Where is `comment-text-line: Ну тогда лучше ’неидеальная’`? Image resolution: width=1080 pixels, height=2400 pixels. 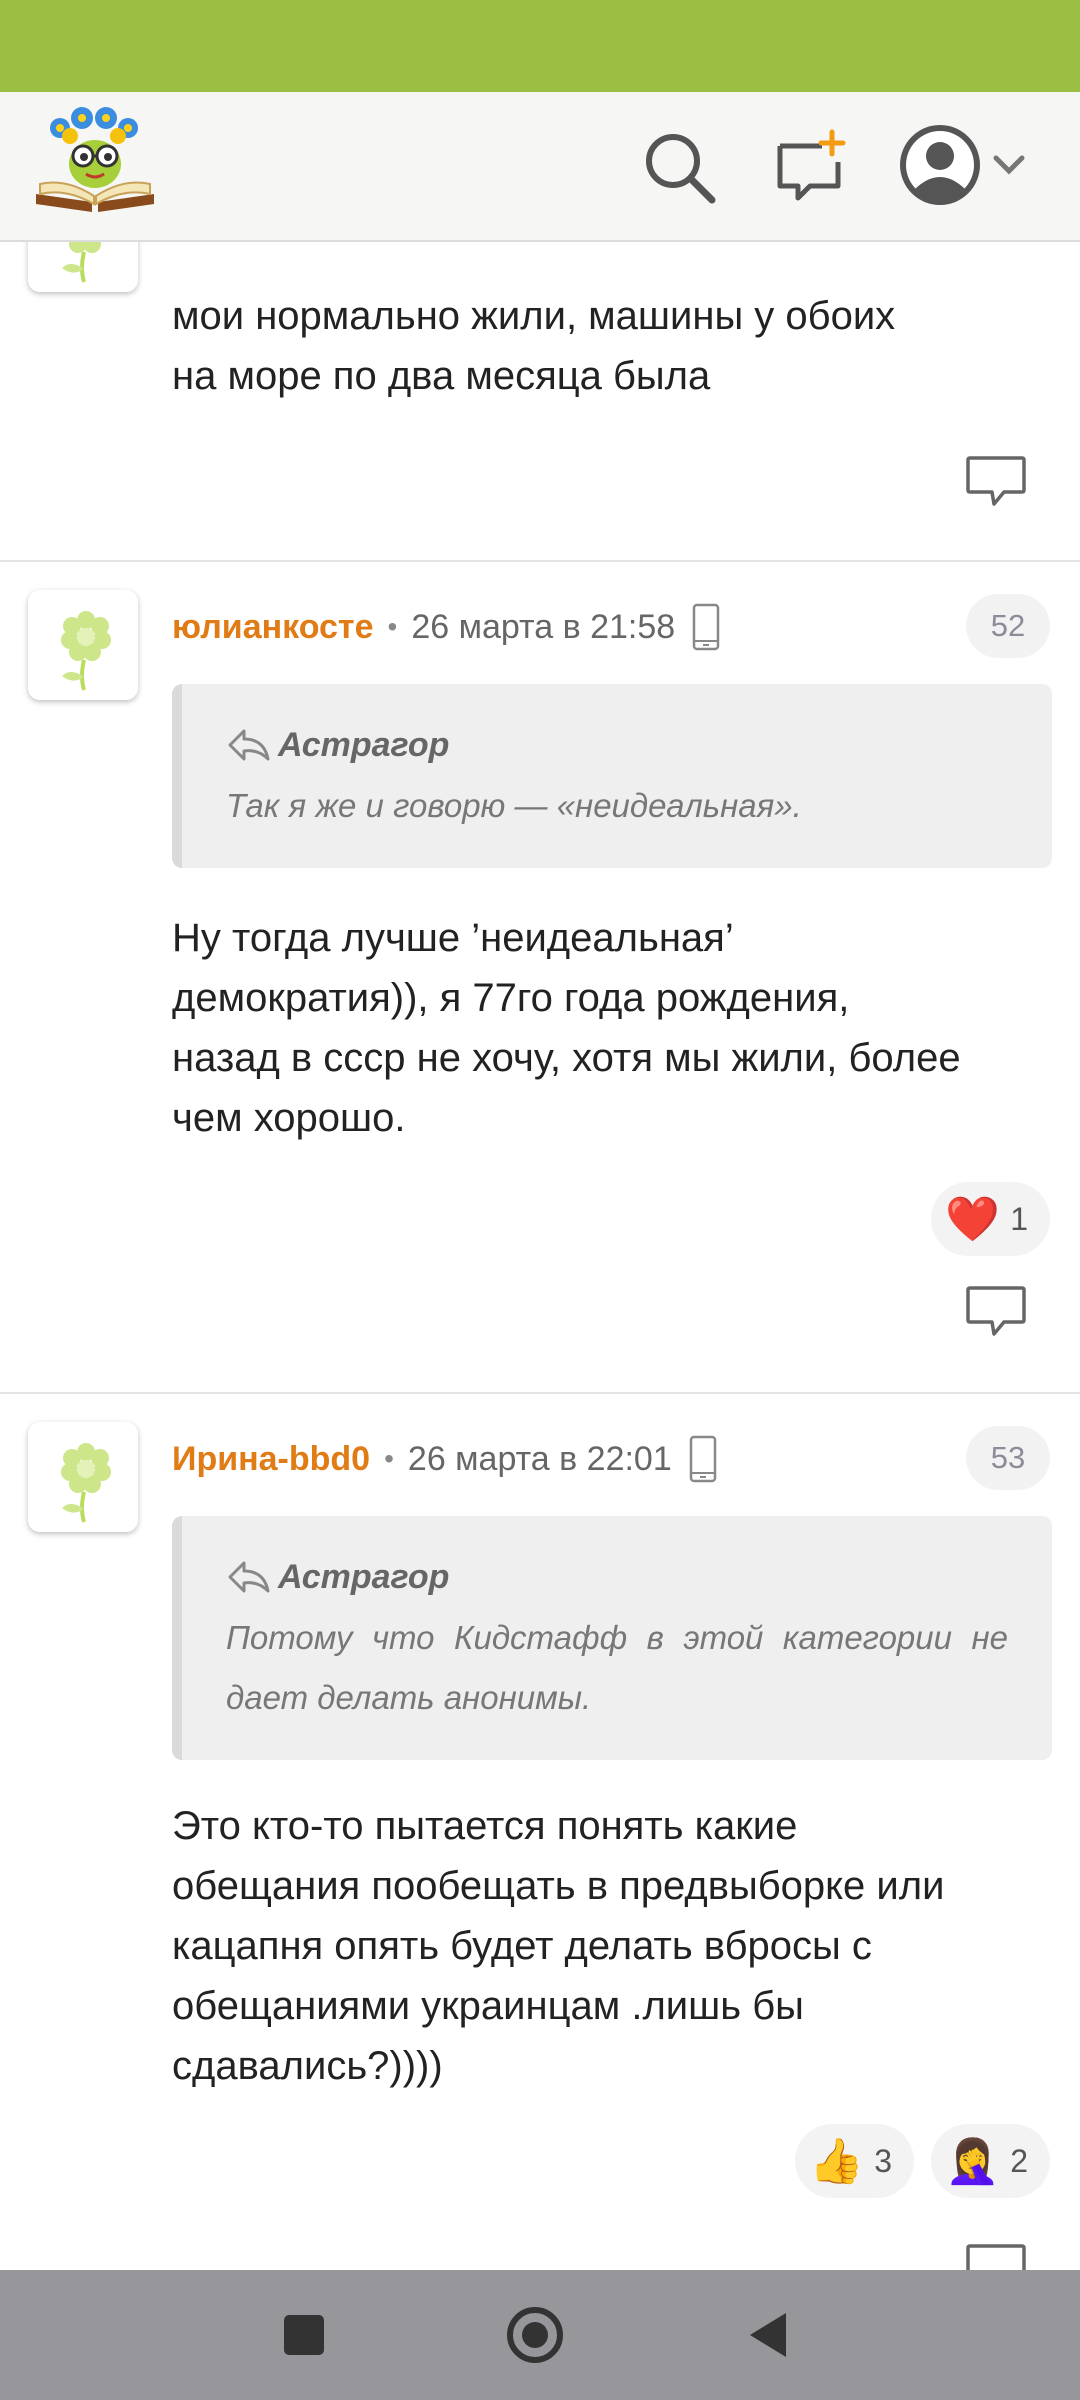 comment-text-line: Ну тогда лучше ’неидеальная’ is located at coordinates (453, 938).